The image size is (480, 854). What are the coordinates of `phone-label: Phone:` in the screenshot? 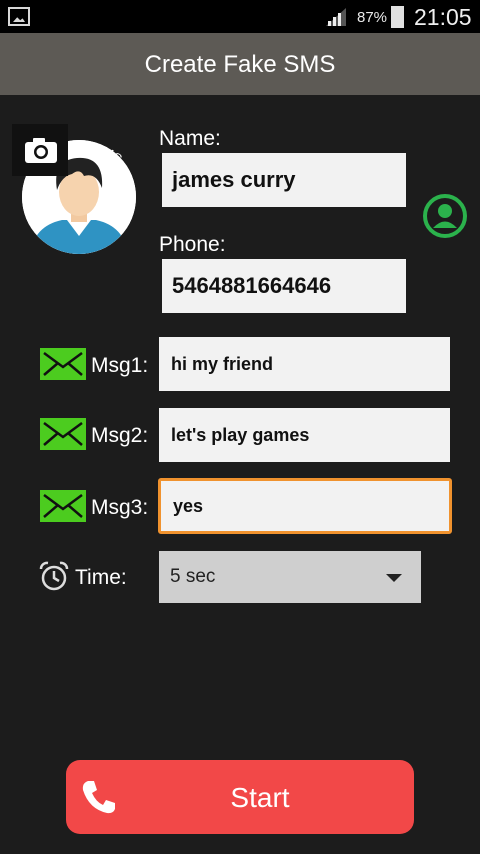 It's located at (192, 244).